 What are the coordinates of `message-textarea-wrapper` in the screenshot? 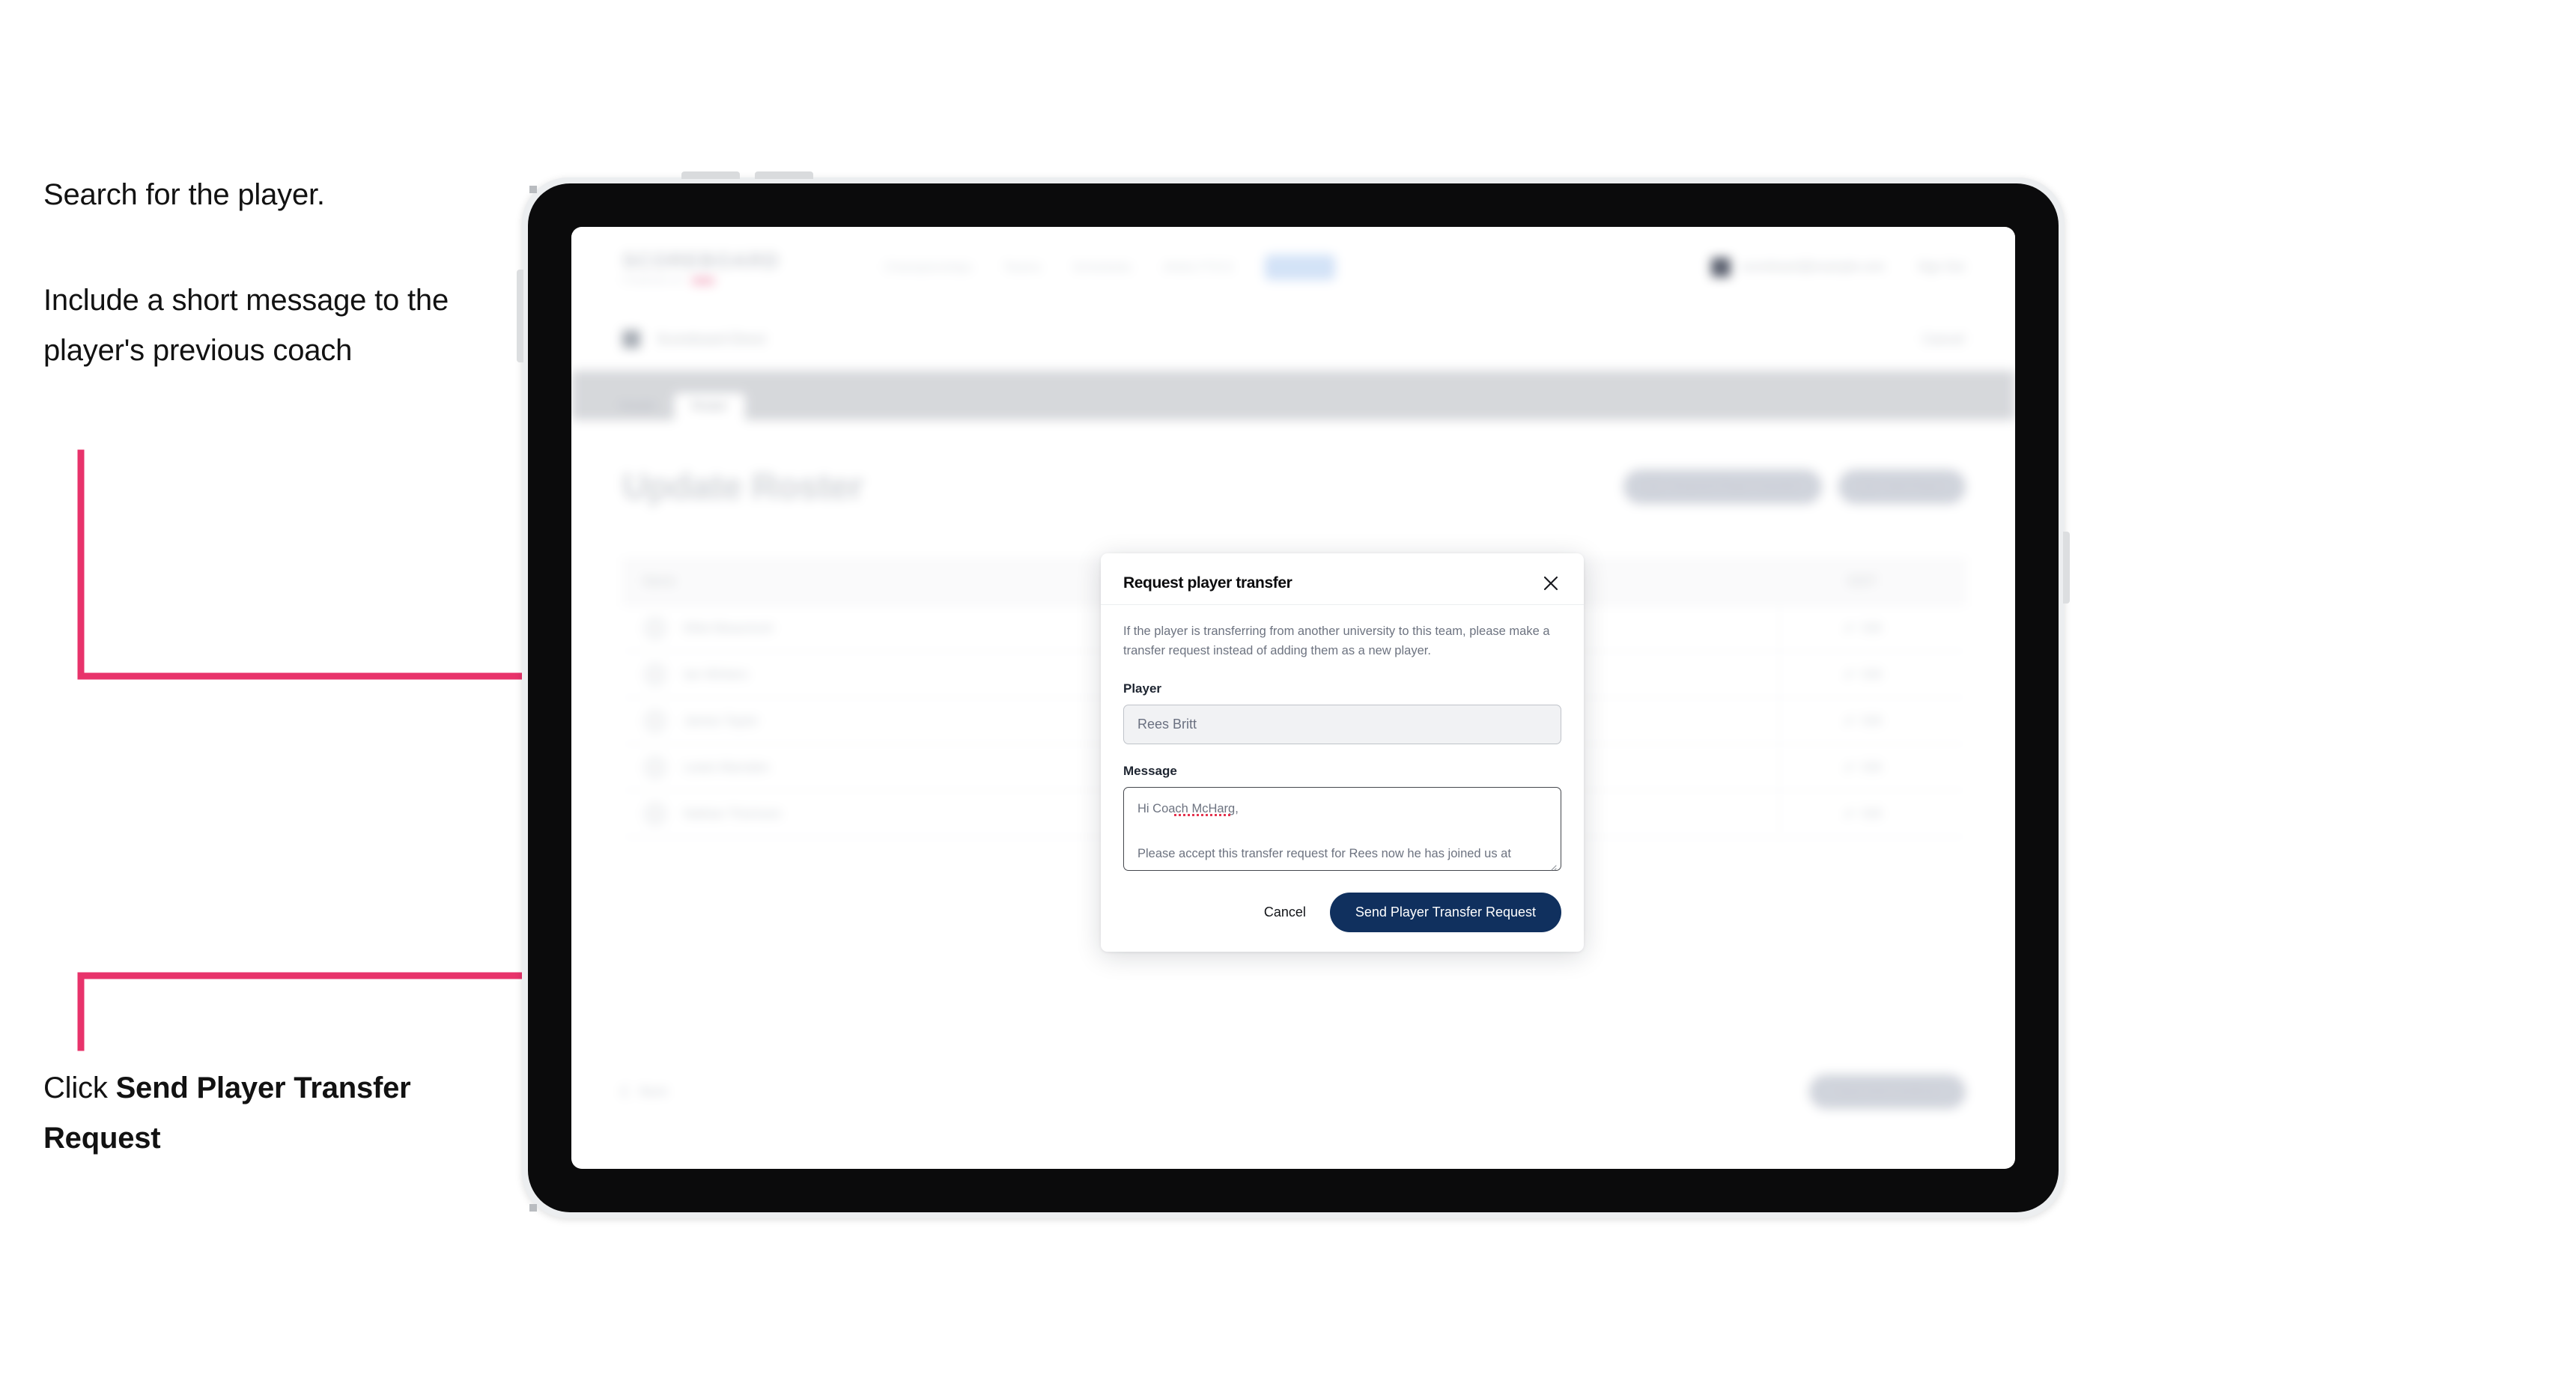 It's located at (1342, 831).